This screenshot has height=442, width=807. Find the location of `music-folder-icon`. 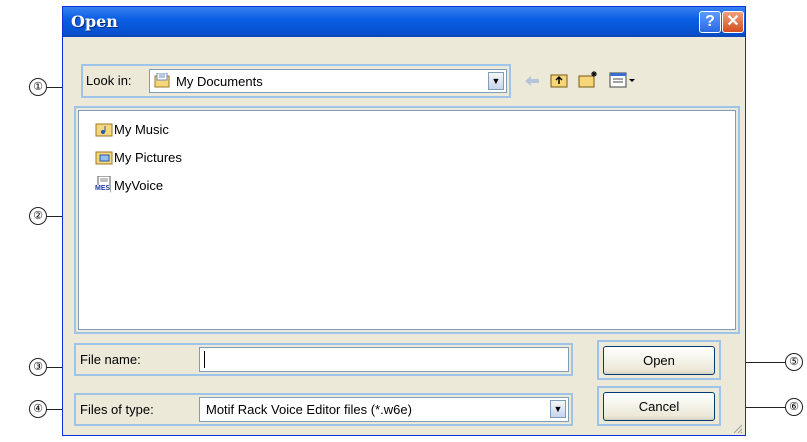

music-folder-icon is located at coordinates (104, 129).